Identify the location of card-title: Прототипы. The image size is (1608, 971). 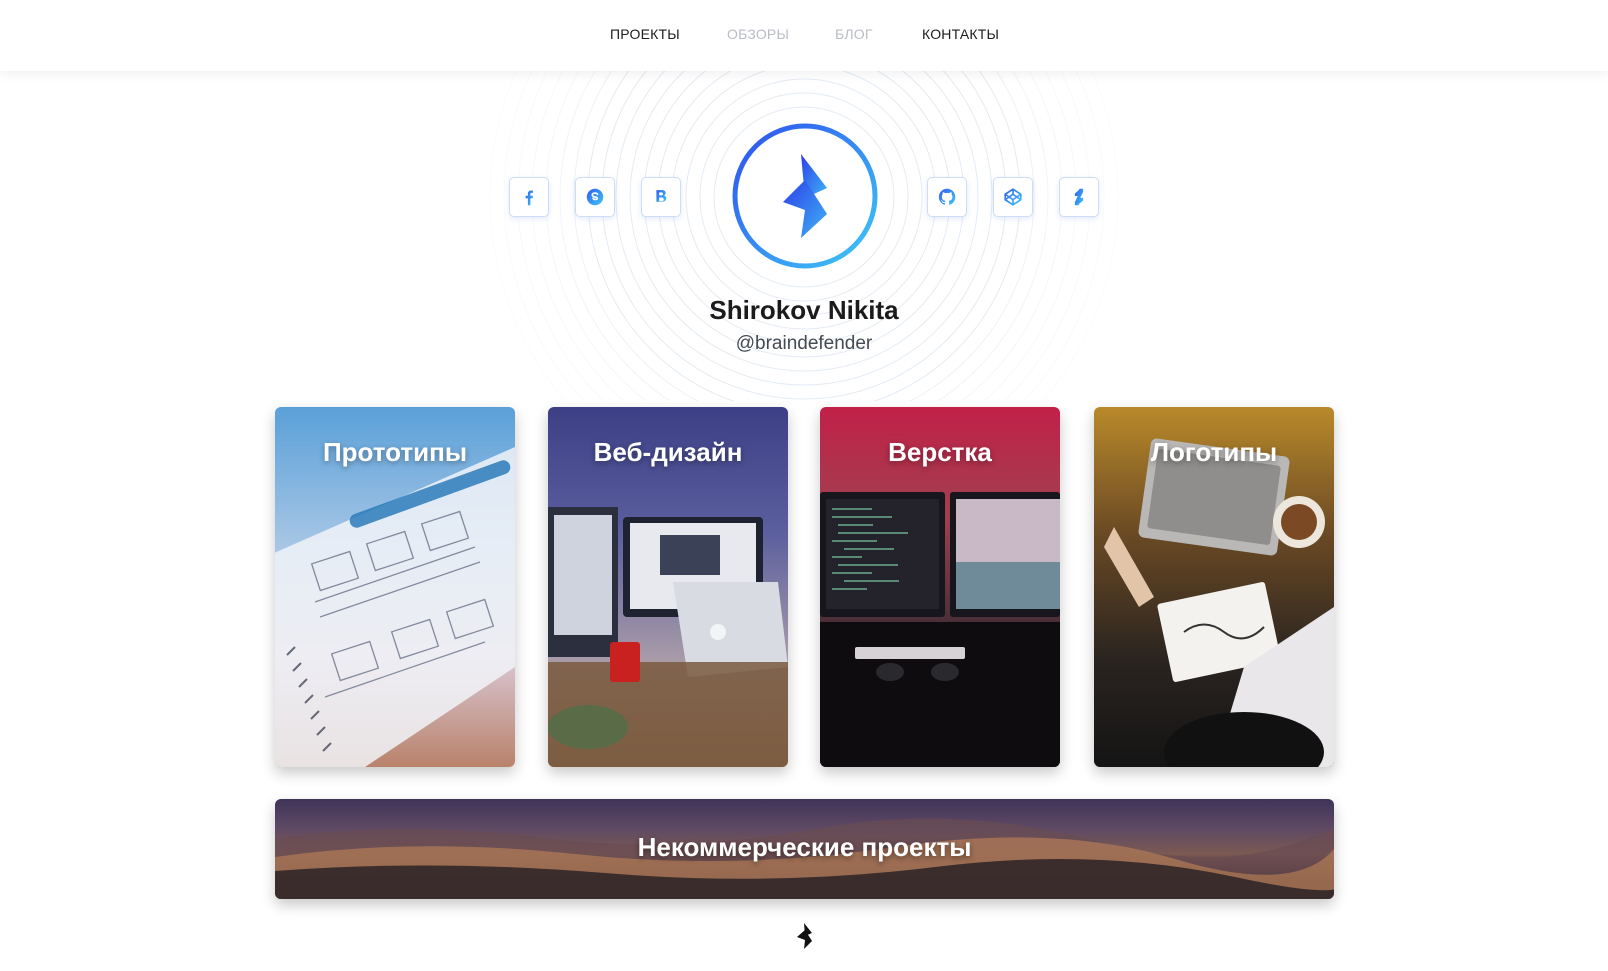
(395, 452).